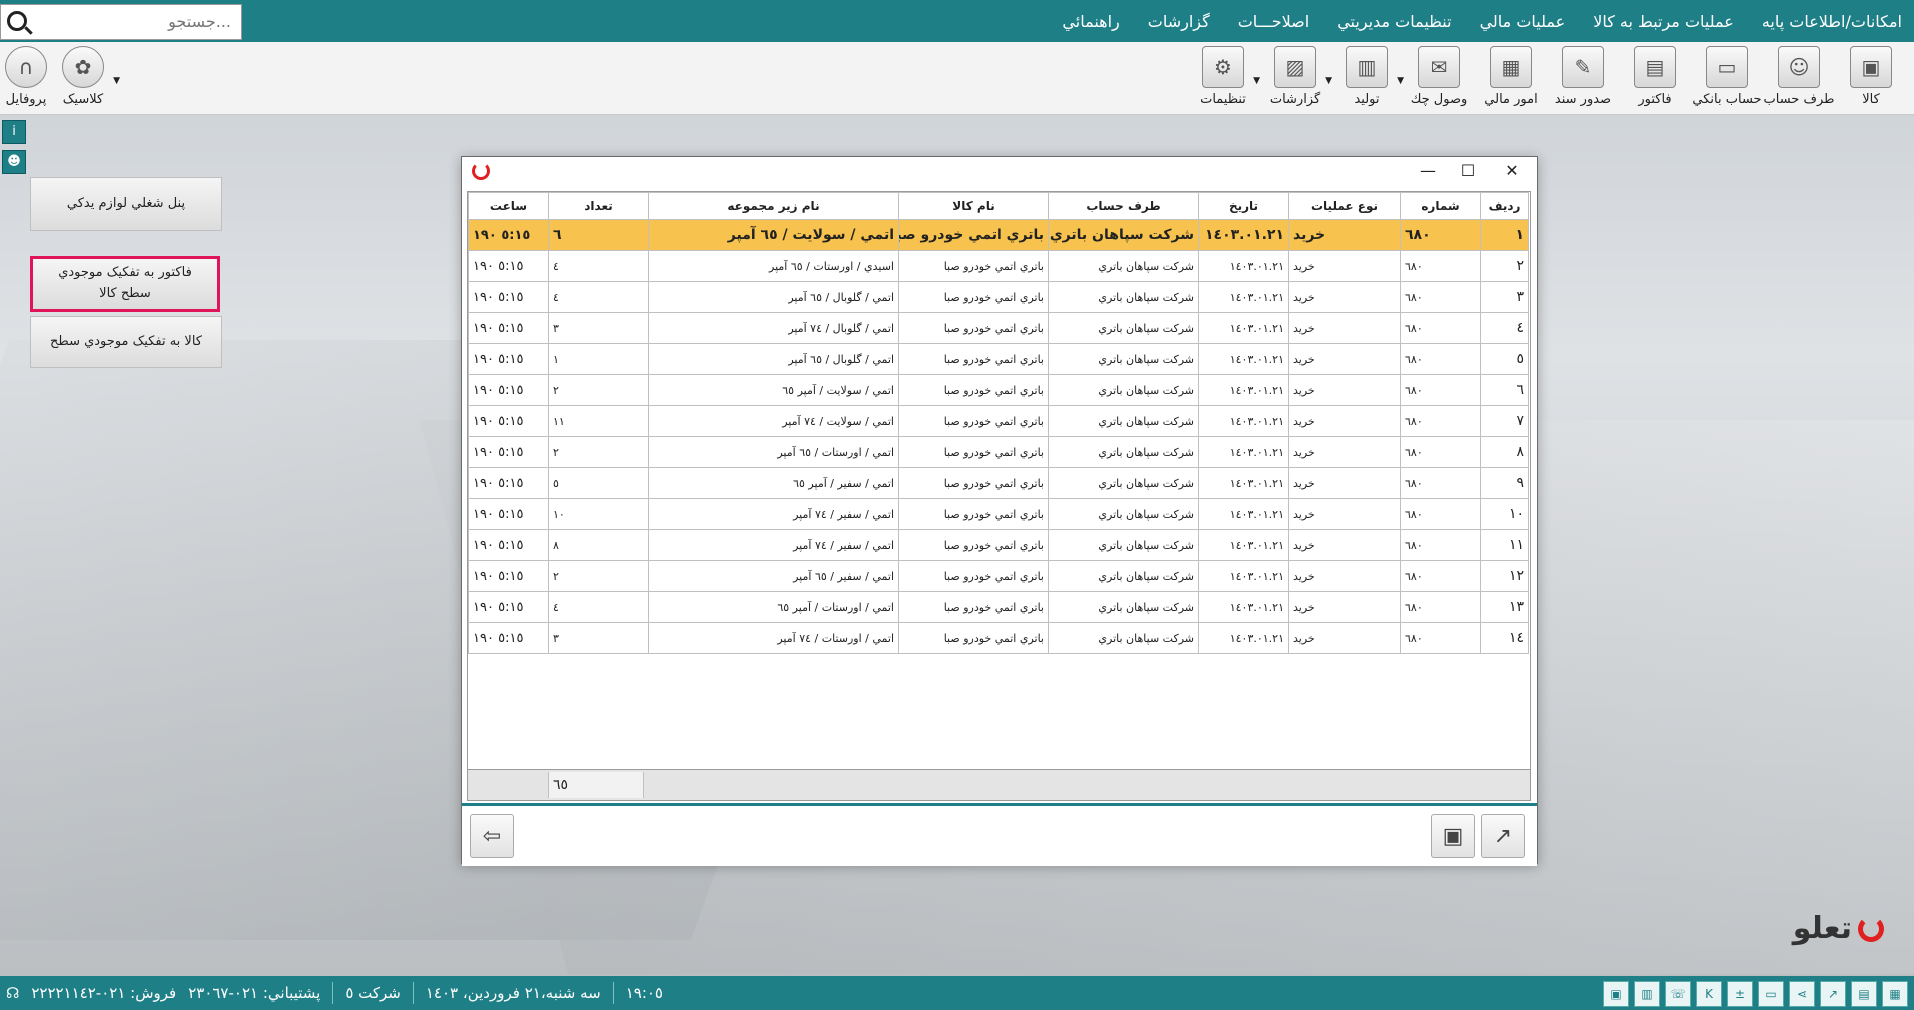  Describe the element at coordinates (973, 206) in the screenshot. I see `col-header-goods-name: نام کالا` at that location.